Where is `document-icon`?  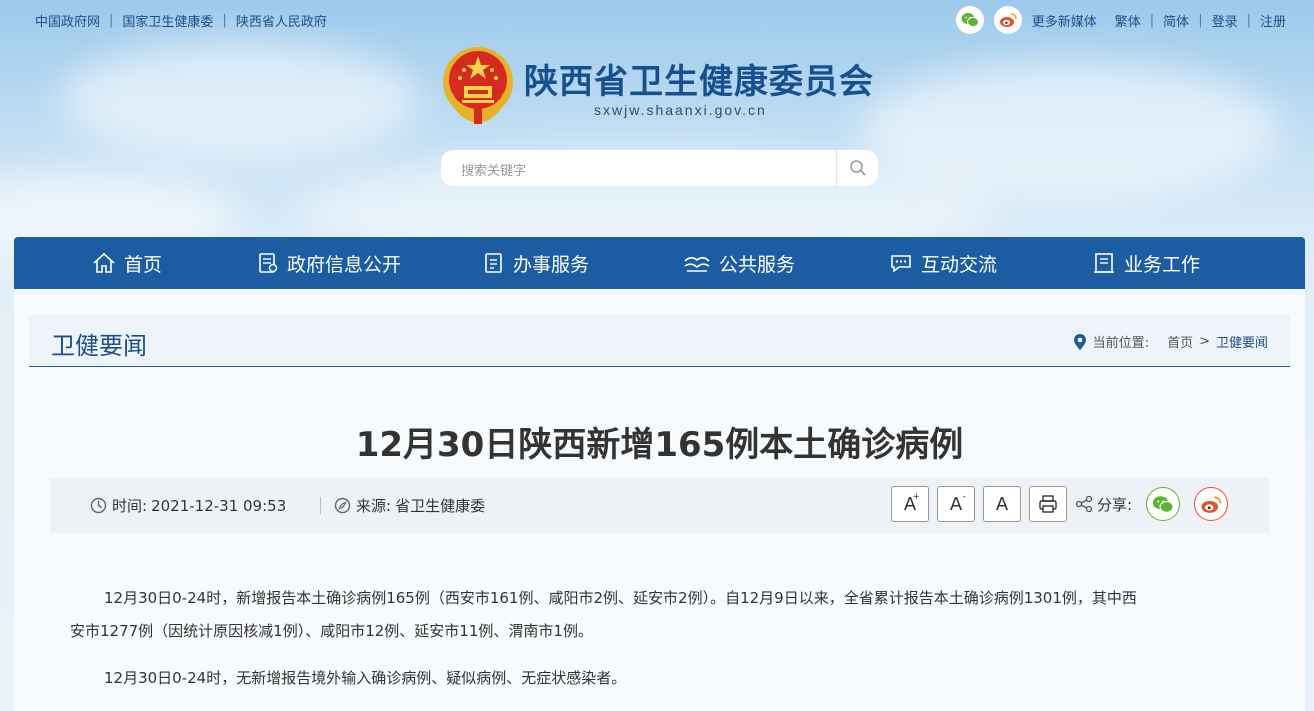 document-icon is located at coordinates (268, 263).